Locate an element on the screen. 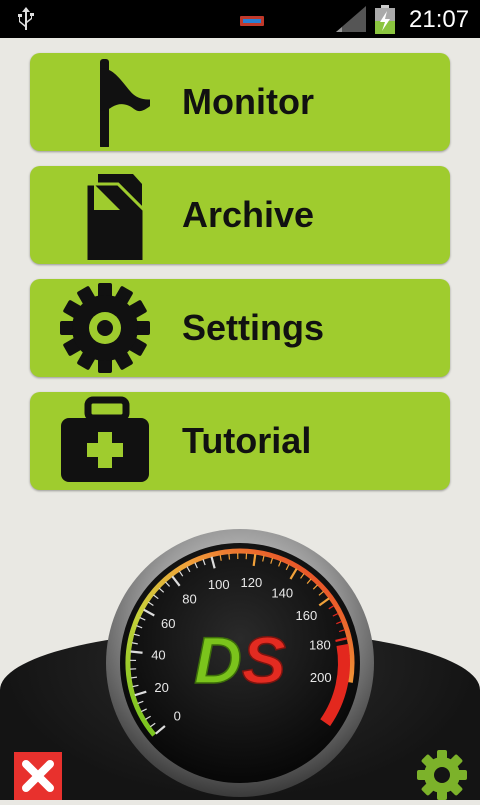 The width and height of the screenshot is (480, 805). gauge-tick-label: 40 is located at coordinates (158, 654).